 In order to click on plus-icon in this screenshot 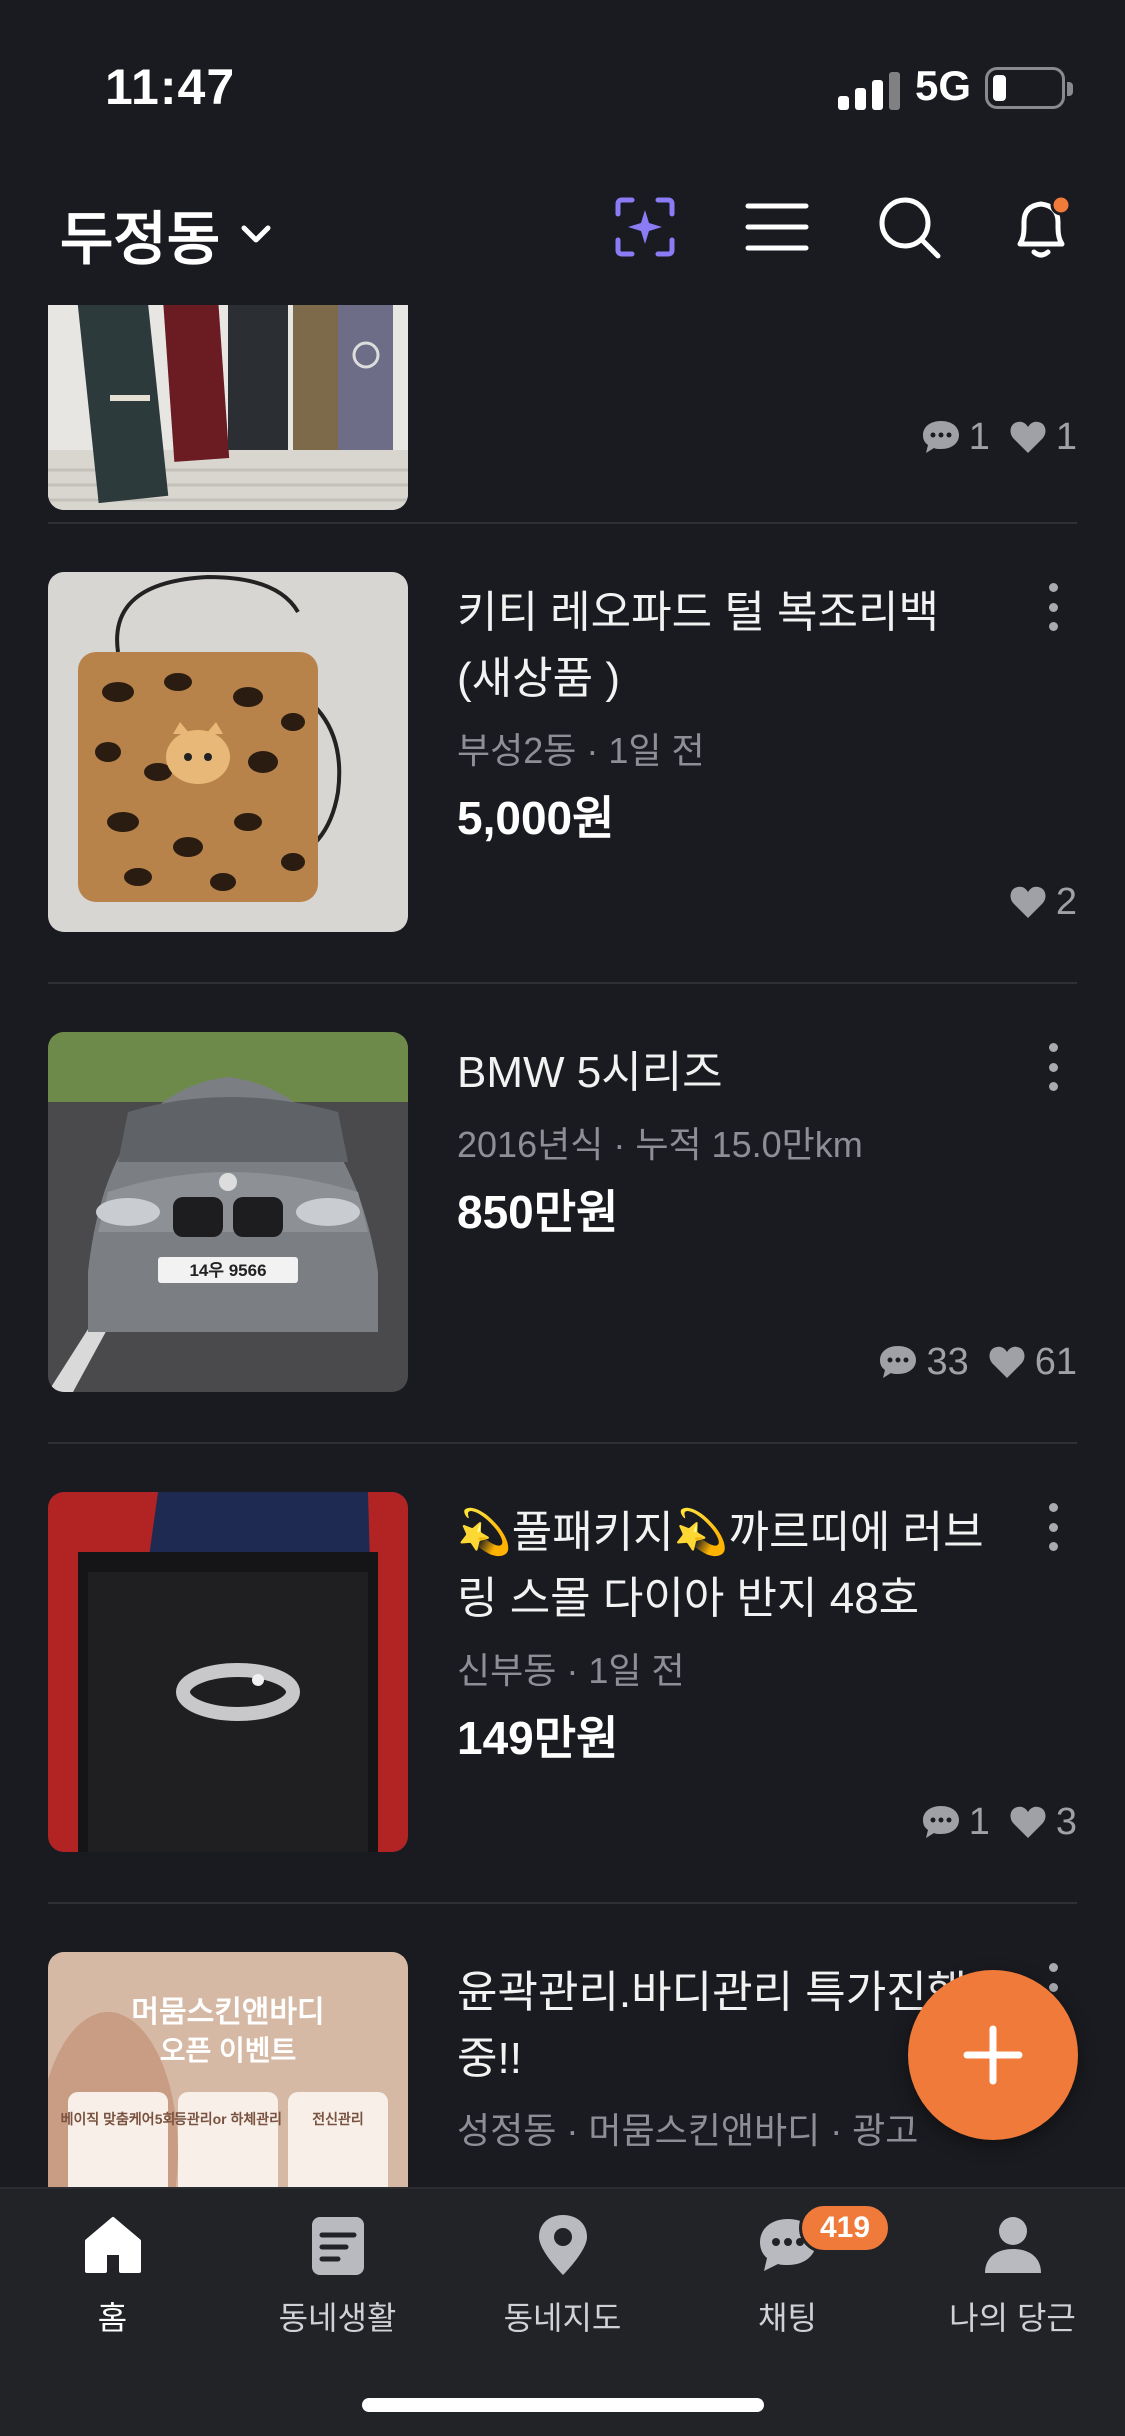, I will do `click(993, 2055)`.